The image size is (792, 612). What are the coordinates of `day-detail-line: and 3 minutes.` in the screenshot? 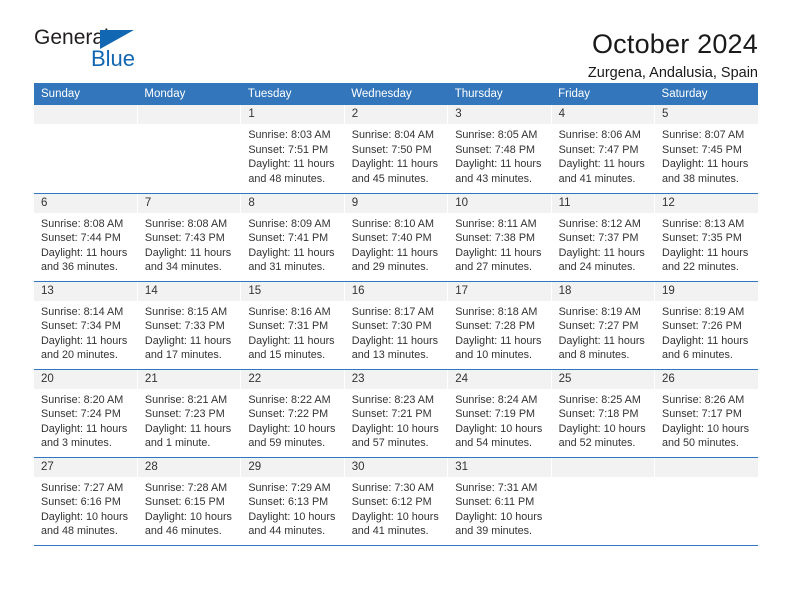 It's located at (76, 443).